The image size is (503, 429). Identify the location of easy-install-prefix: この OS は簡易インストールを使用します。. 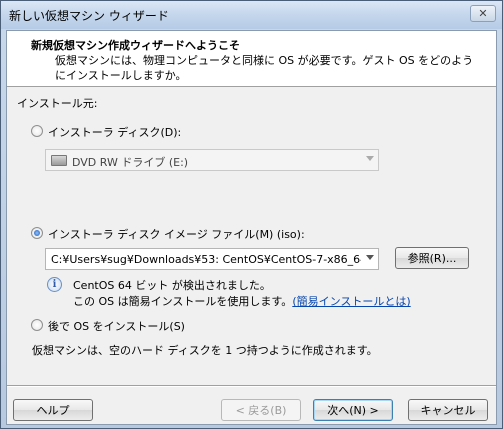
(183, 301).